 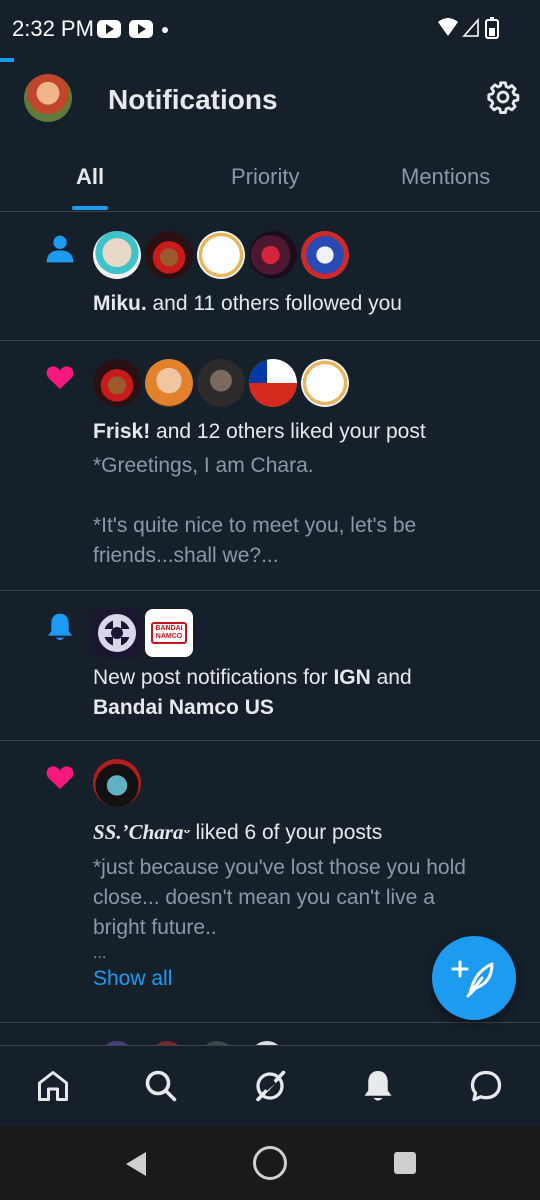 I want to click on person-icon, so click(x=60, y=249).